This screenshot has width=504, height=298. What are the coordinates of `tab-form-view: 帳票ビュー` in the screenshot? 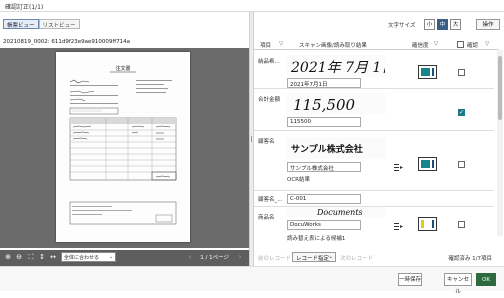 It's located at (21, 24).